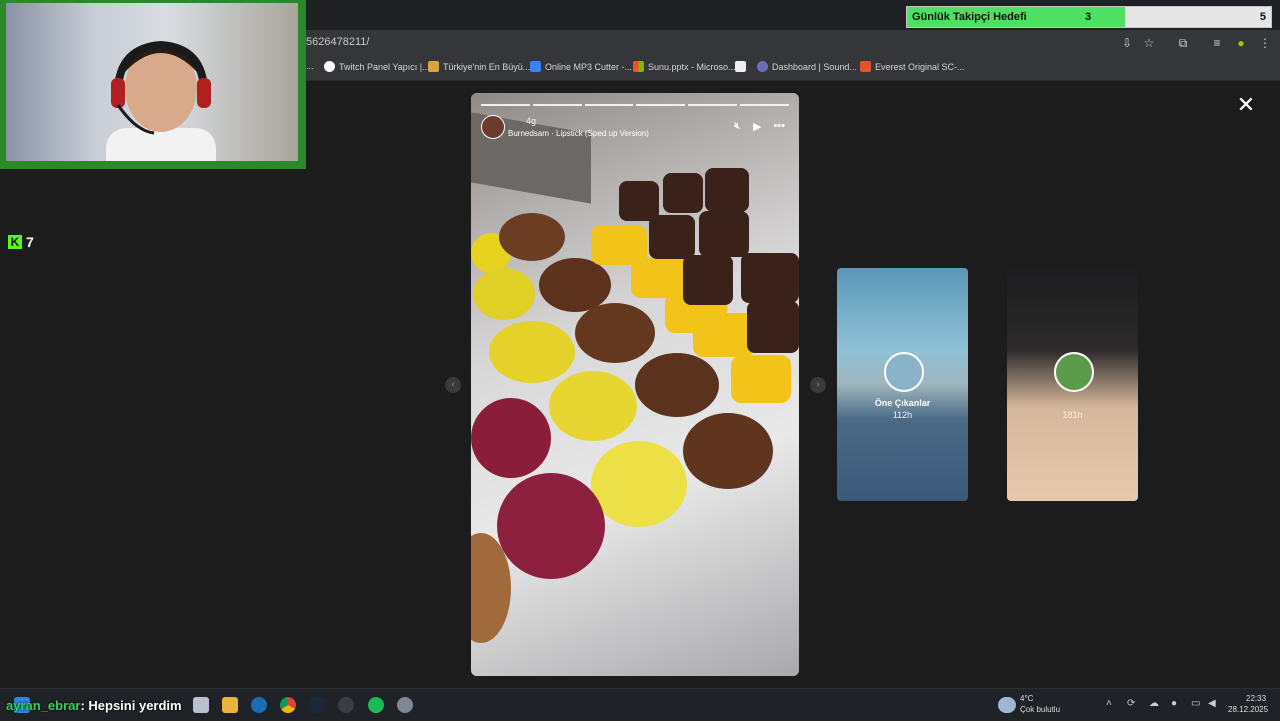 The width and height of the screenshot is (1280, 721). I want to click on twitch-panel-icon, so click(329, 66).